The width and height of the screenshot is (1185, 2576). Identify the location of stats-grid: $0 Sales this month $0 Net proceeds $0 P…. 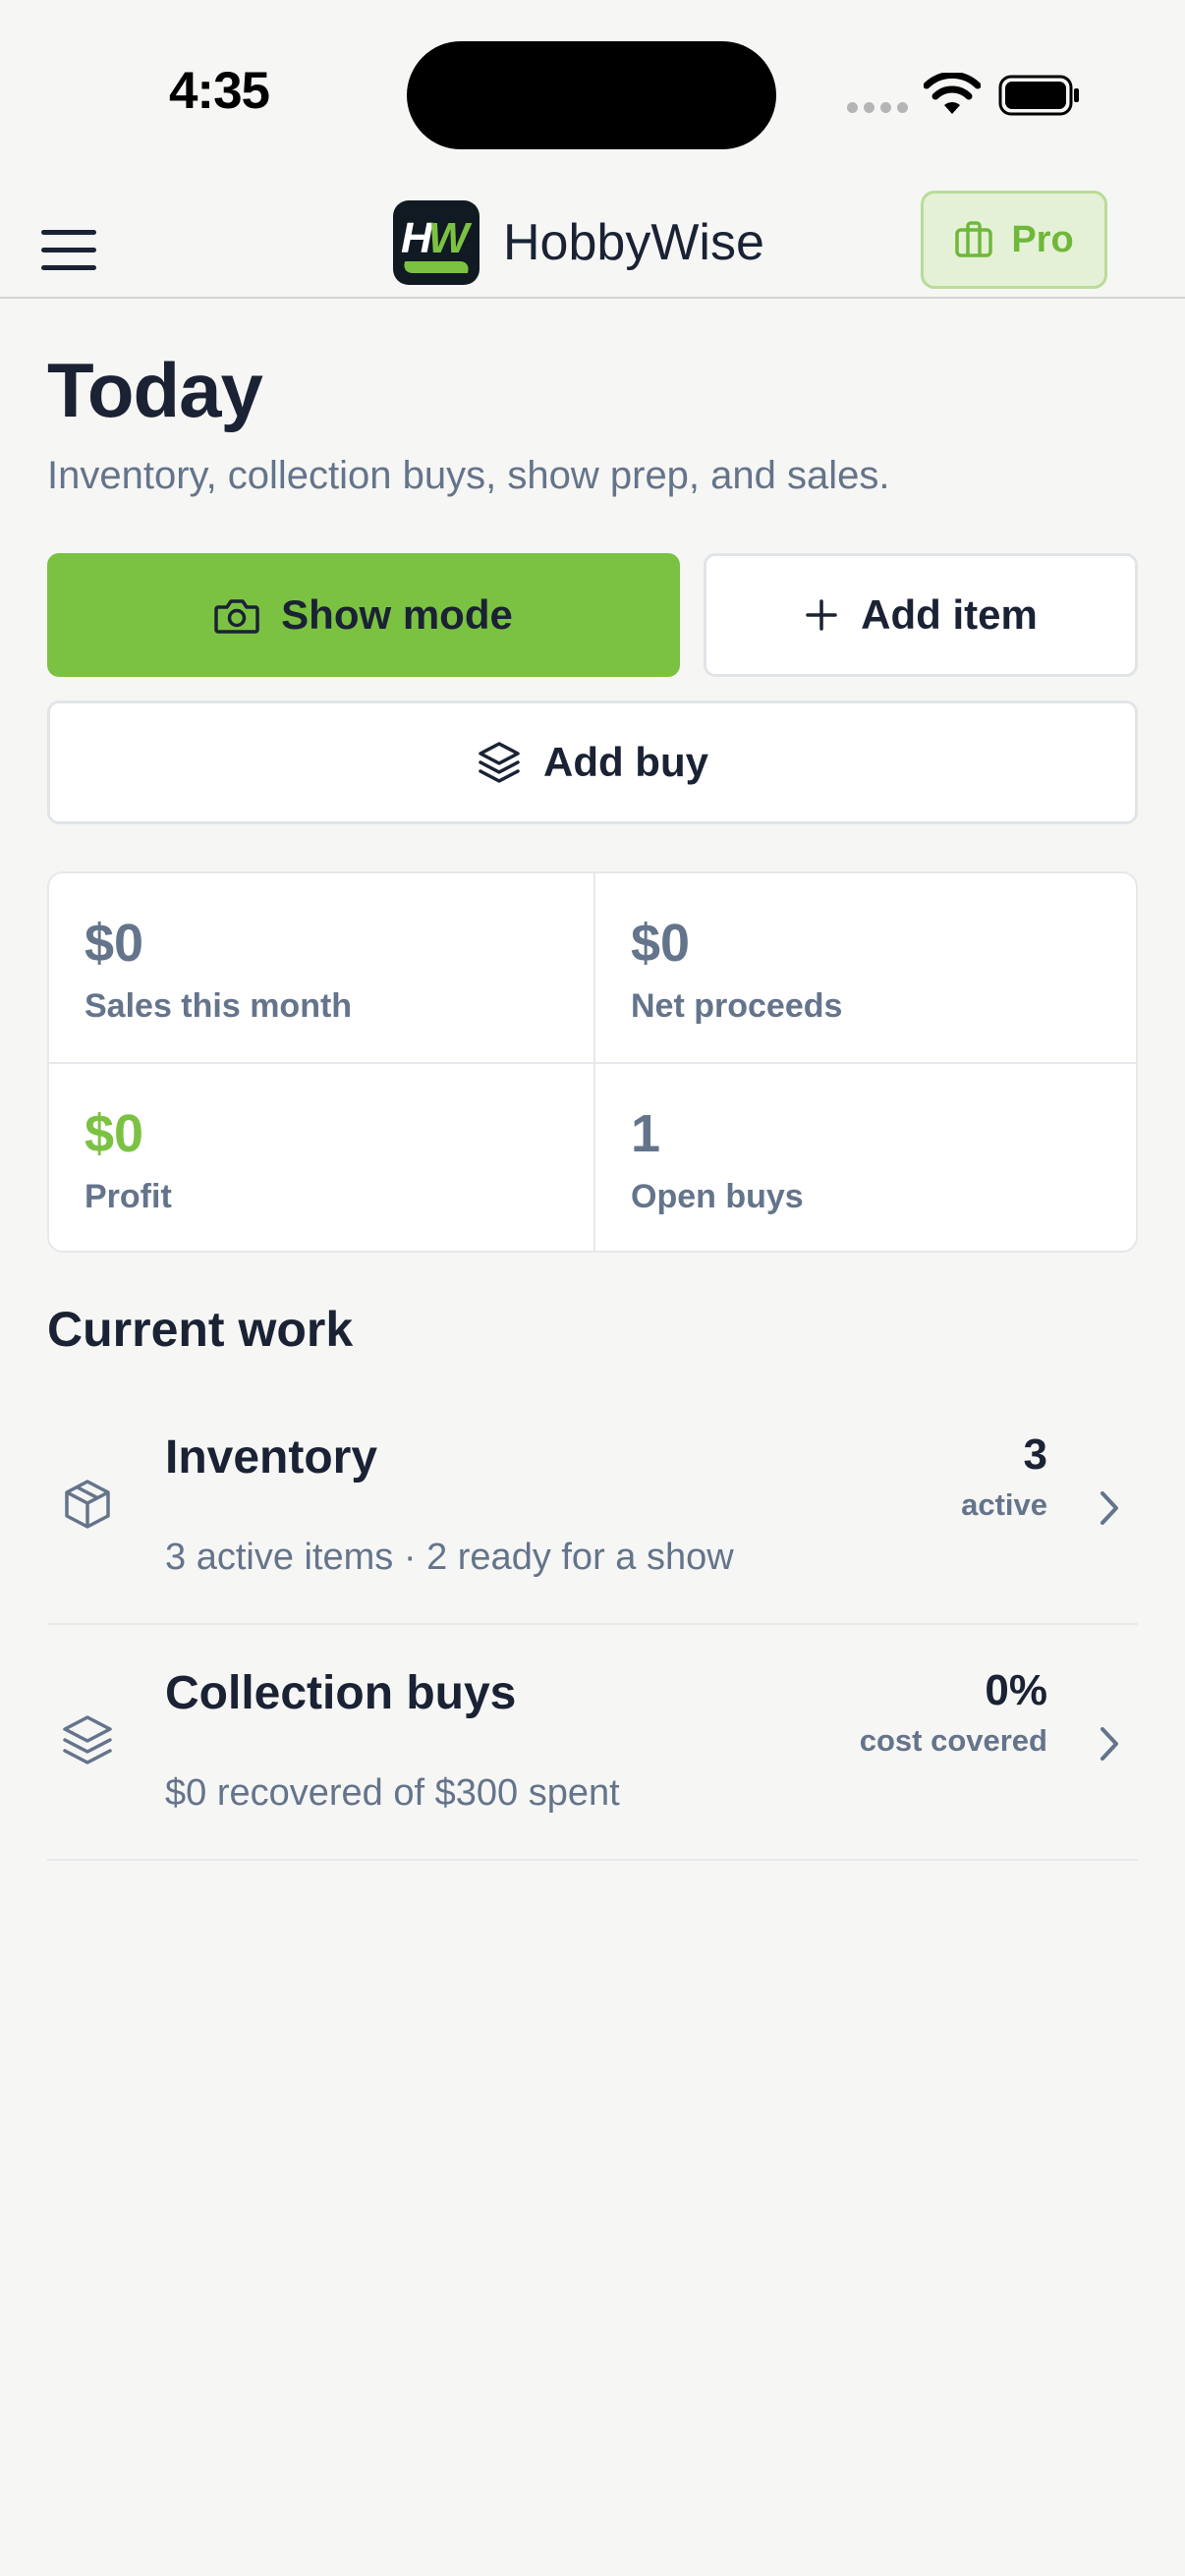
(592, 1062).